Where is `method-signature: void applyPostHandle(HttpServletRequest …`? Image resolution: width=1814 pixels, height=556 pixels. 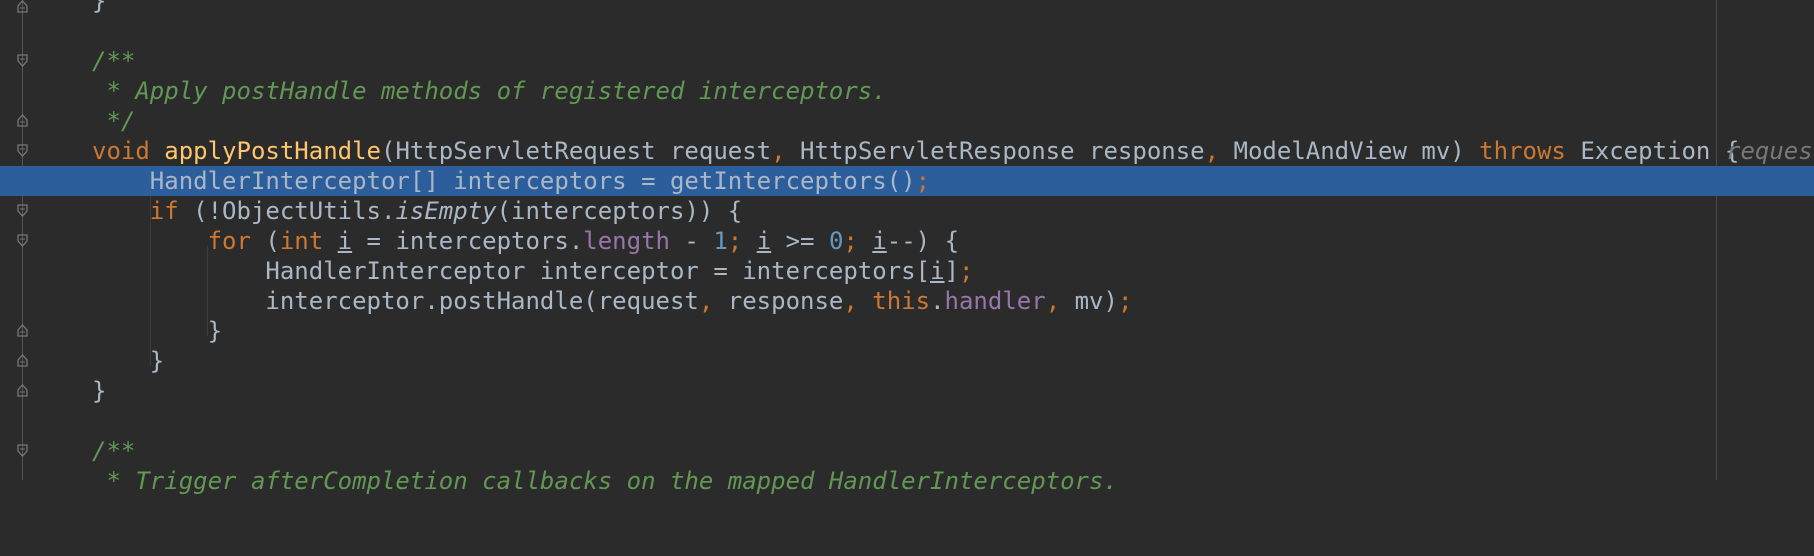
method-signature: void applyPostHandle(HttpServletRequest … is located at coordinates (915, 151).